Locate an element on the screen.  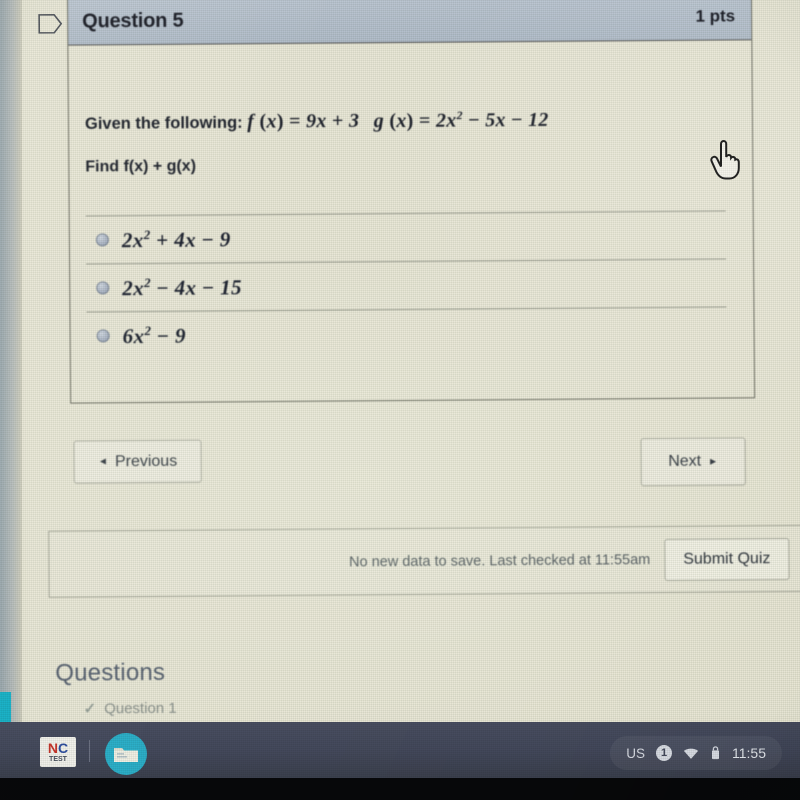
answer-option-b-label: 2x2 − 4x − 15 is located at coordinates (182, 287).